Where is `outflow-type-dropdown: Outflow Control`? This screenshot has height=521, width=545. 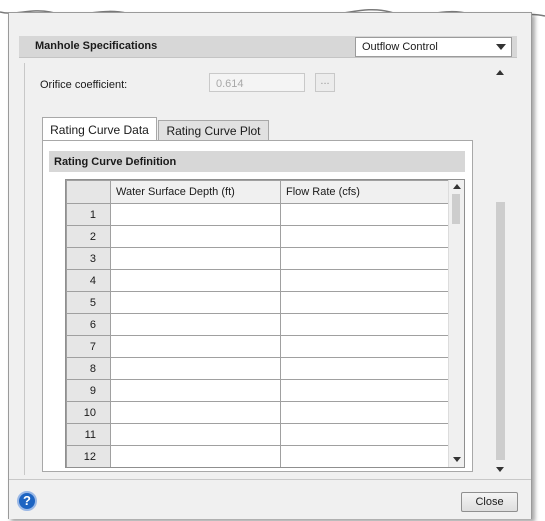
outflow-type-dropdown: Outflow Control is located at coordinates (433, 47).